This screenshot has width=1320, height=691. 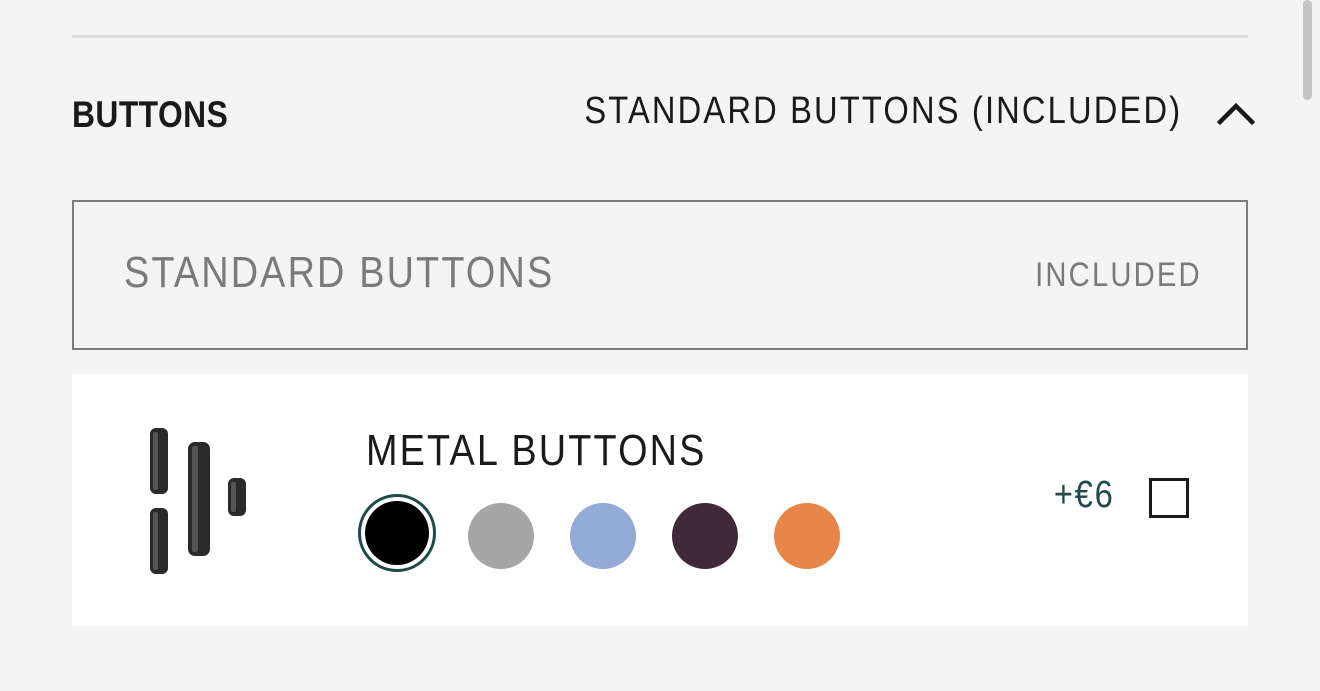 I want to click on option-name: METAL BUTTONS, so click(x=536, y=450).